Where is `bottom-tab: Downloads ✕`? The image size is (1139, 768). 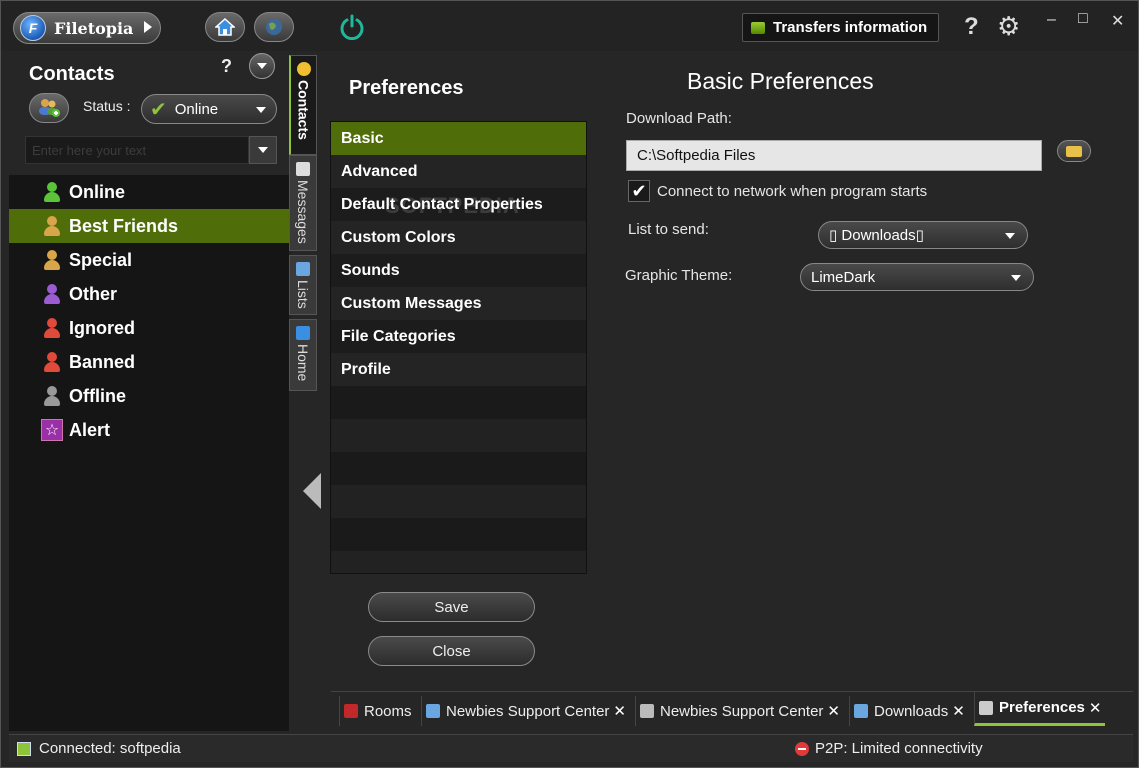 bottom-tab: Downloads ✕ is located at coordinates (909, 711).